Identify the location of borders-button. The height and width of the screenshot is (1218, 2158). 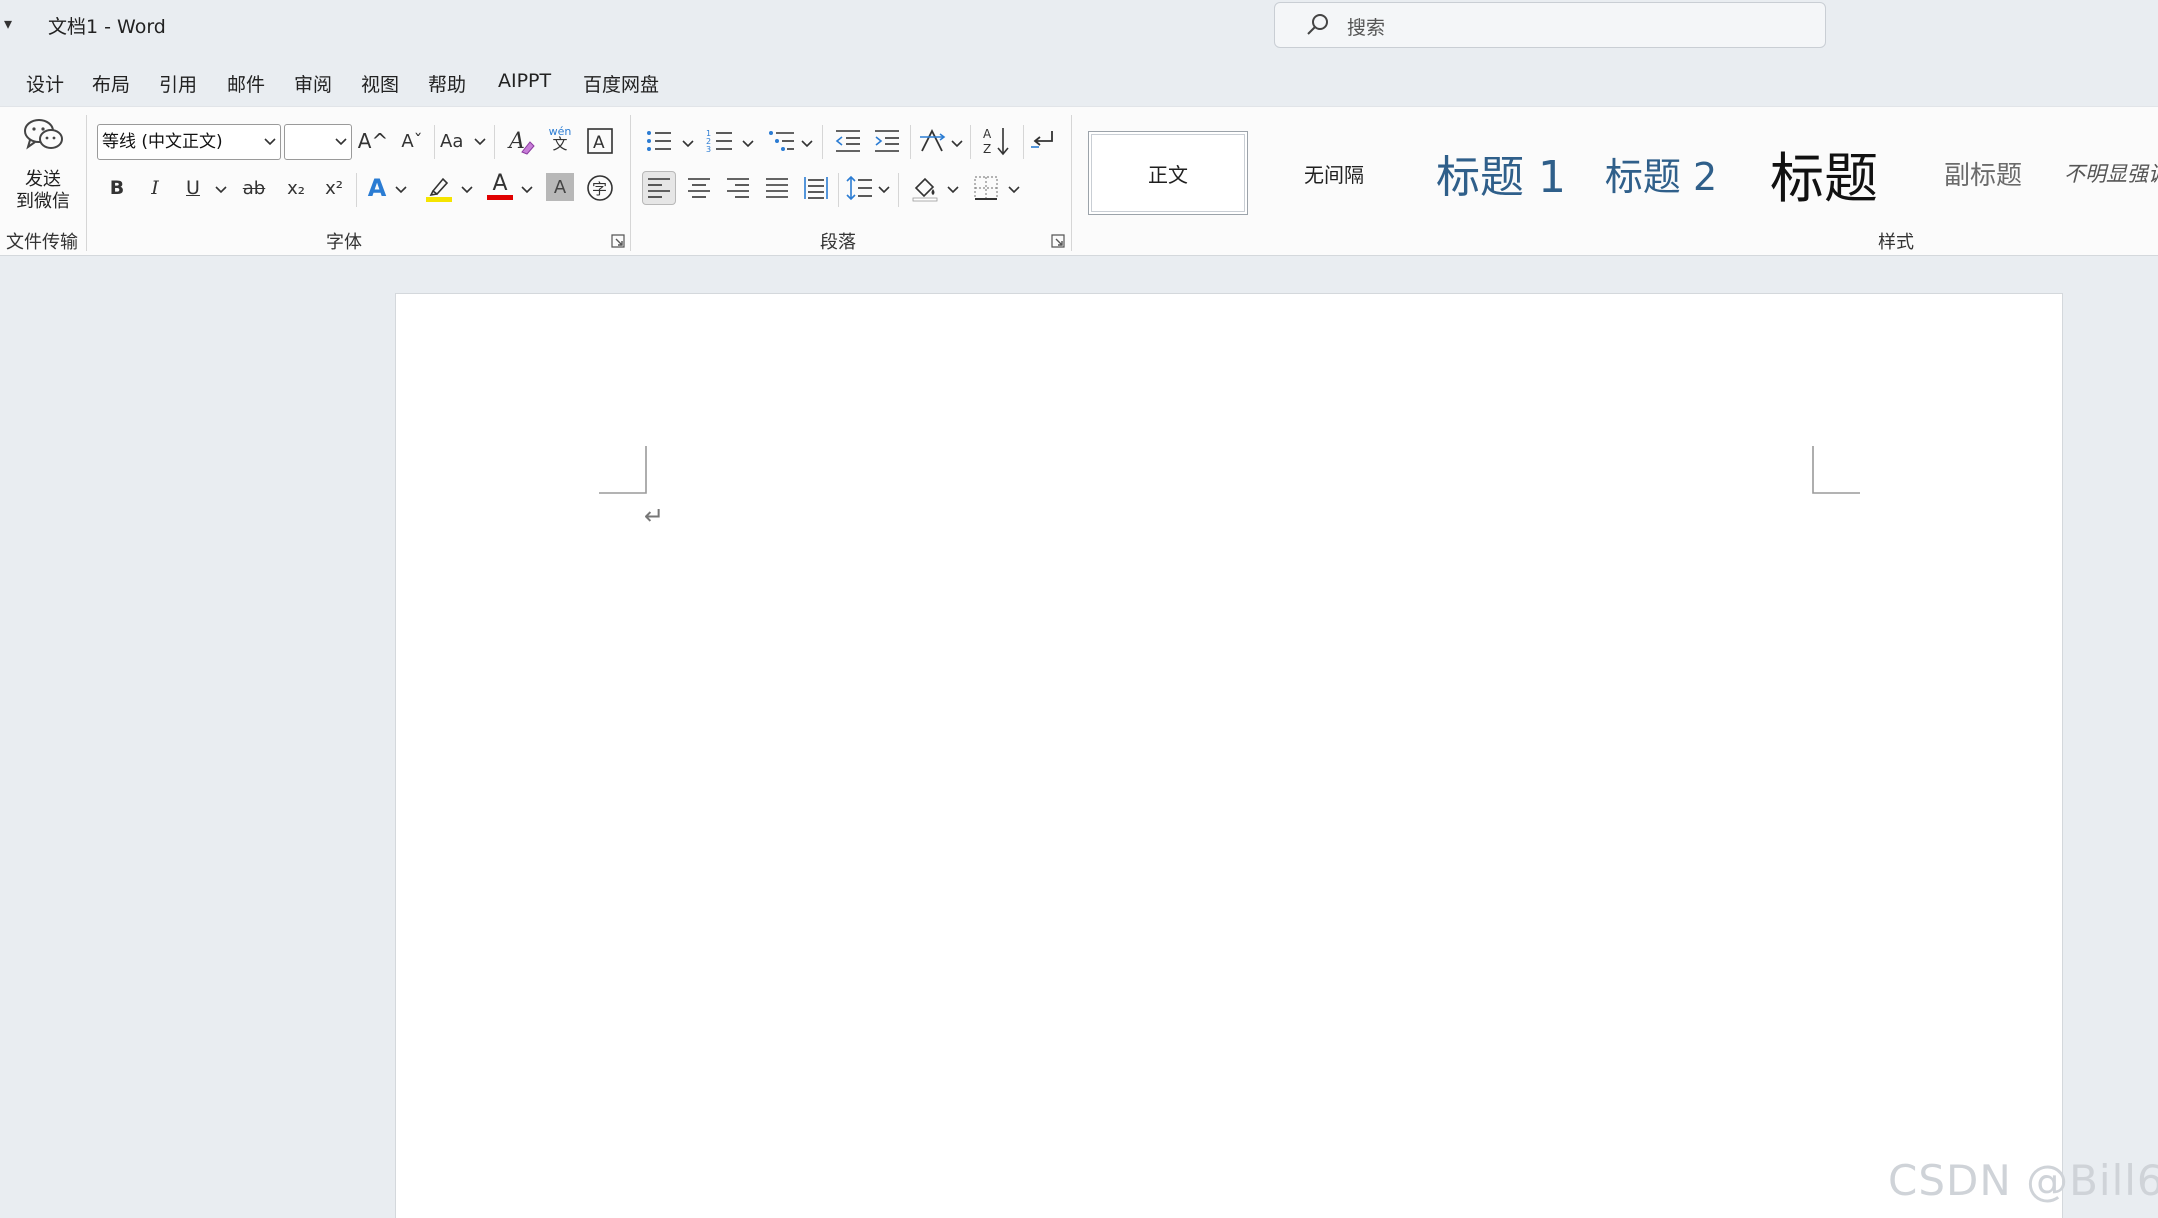
(986, 188).